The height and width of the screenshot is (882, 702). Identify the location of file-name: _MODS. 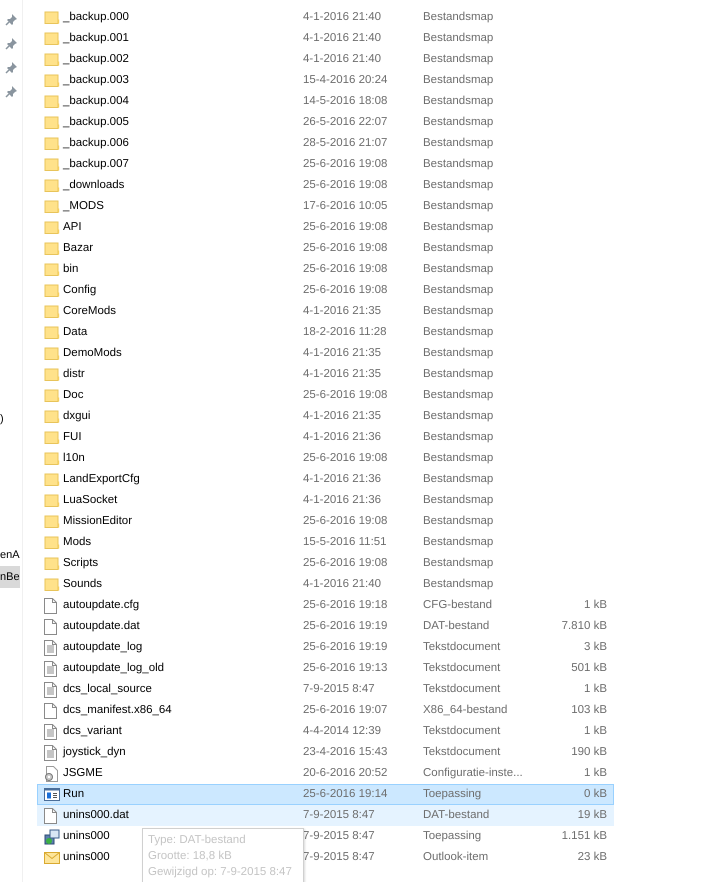
(83, 206).